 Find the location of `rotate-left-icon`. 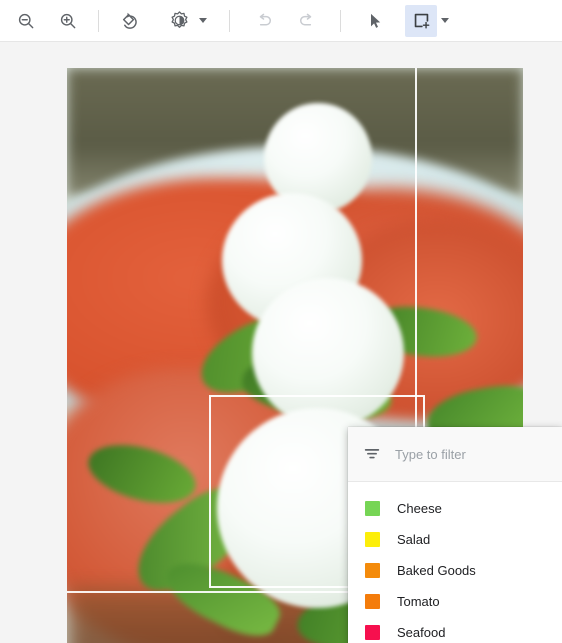

rotate-left-icon is located at coordinates (129, 20).